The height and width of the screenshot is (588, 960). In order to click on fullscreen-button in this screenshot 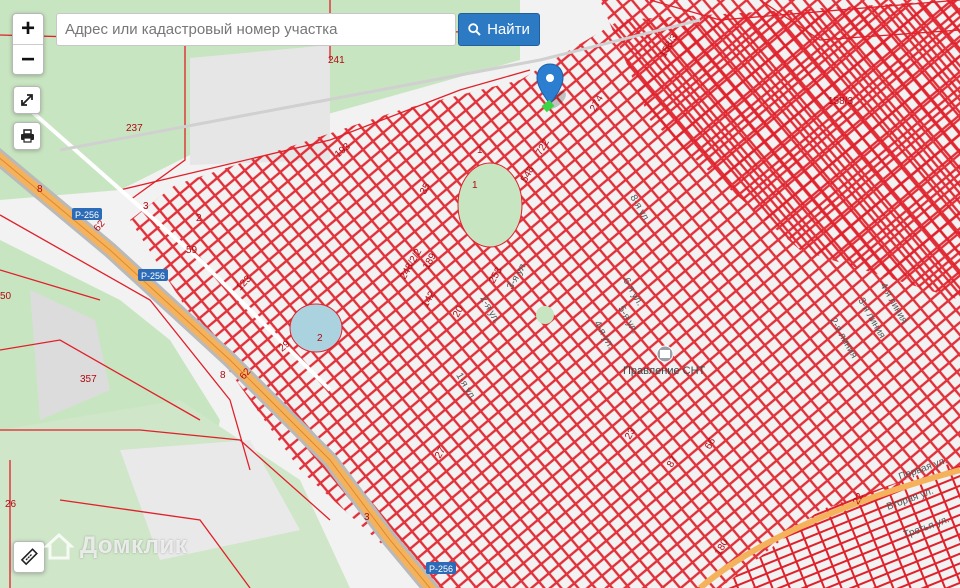, I will do `click(27, 100)`.